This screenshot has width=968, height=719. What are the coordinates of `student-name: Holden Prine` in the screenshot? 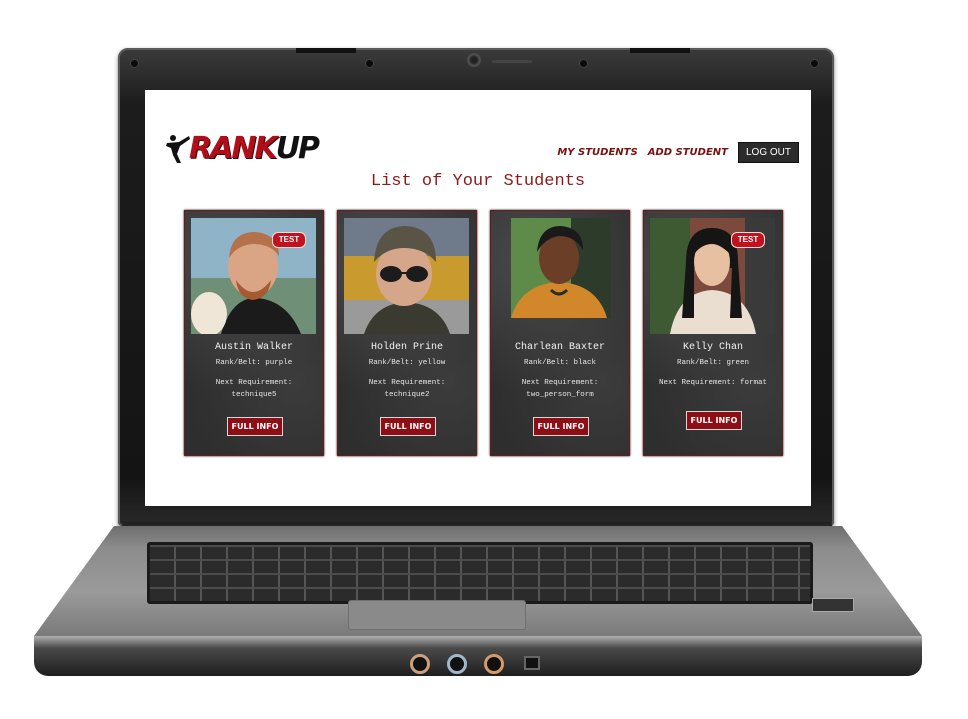 It's located at (406, 347).